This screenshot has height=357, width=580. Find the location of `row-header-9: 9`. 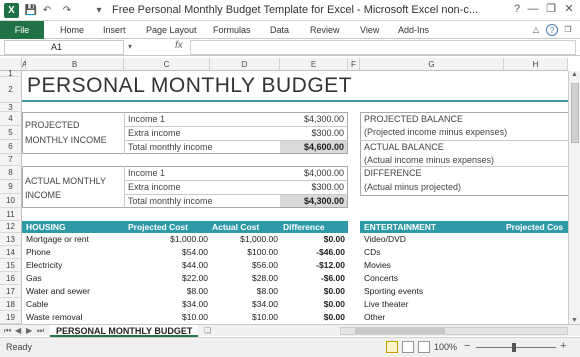

row-header-9: 9 is located at coordinates (11, 187).